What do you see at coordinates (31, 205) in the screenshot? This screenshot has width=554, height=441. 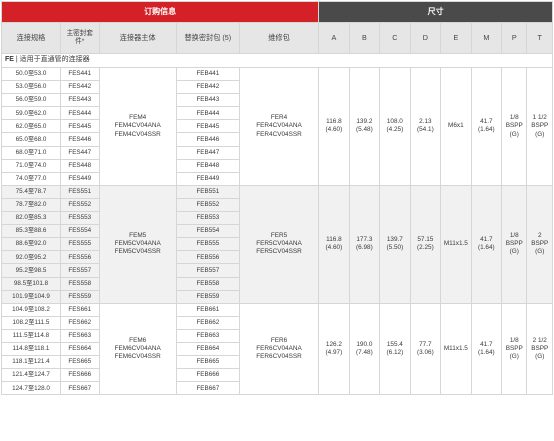 I see `spec-cell: 78.7至82.0` at bounding box center [31, 205].